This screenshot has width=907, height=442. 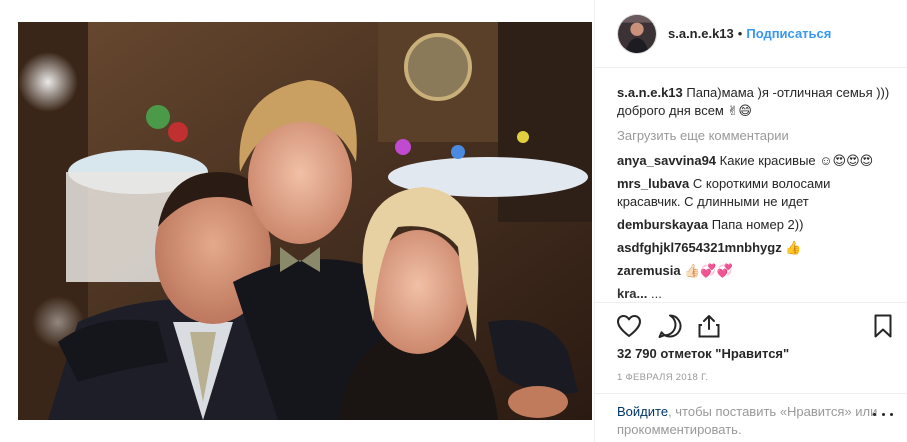 What do you see at coordinates (653, 183) in the screenshot?
I see `comment-username: mrs_lubava` at bounding box center [653, 183].